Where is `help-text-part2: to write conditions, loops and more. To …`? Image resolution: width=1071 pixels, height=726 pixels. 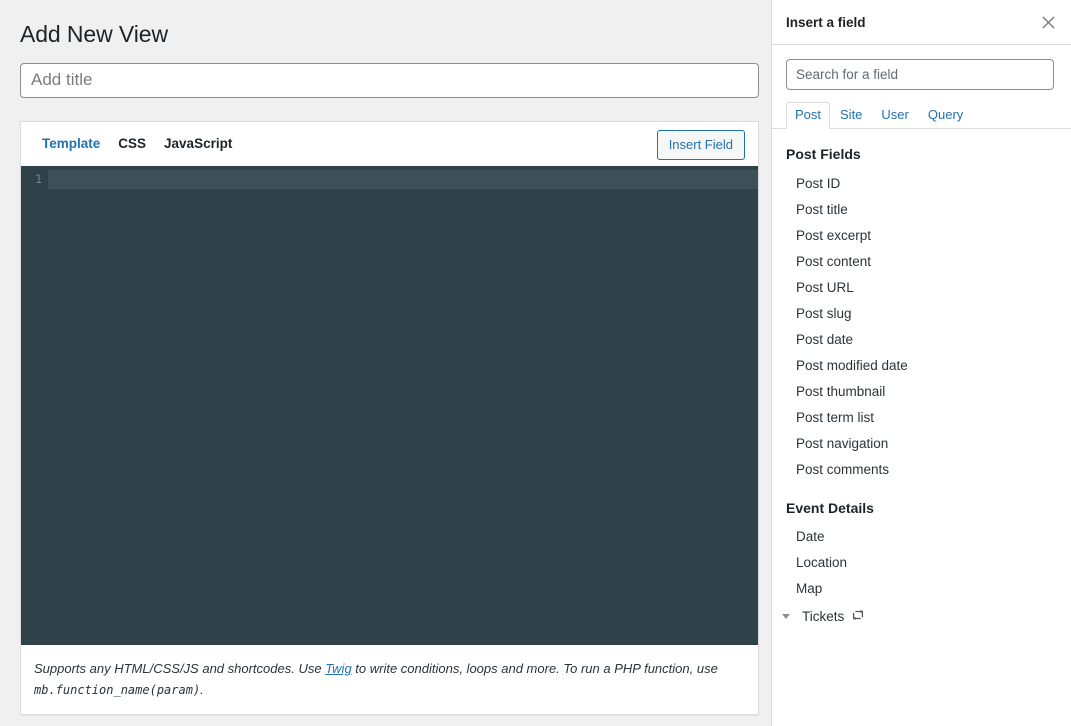 help-text-part2: to write conditions, loops and more. To … is located at coordinates (534, 668).